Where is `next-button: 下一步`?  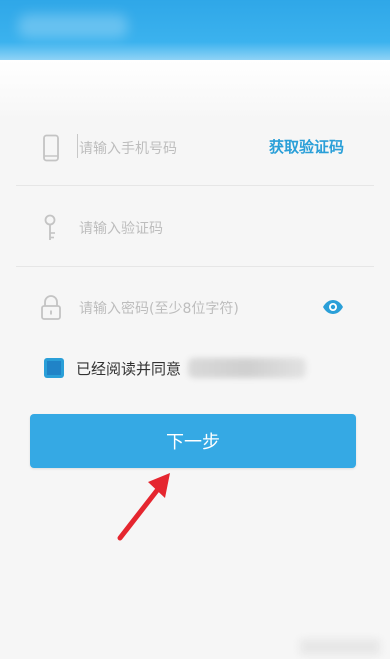 next-button: 下一步 is located at coordinates (193, 441).